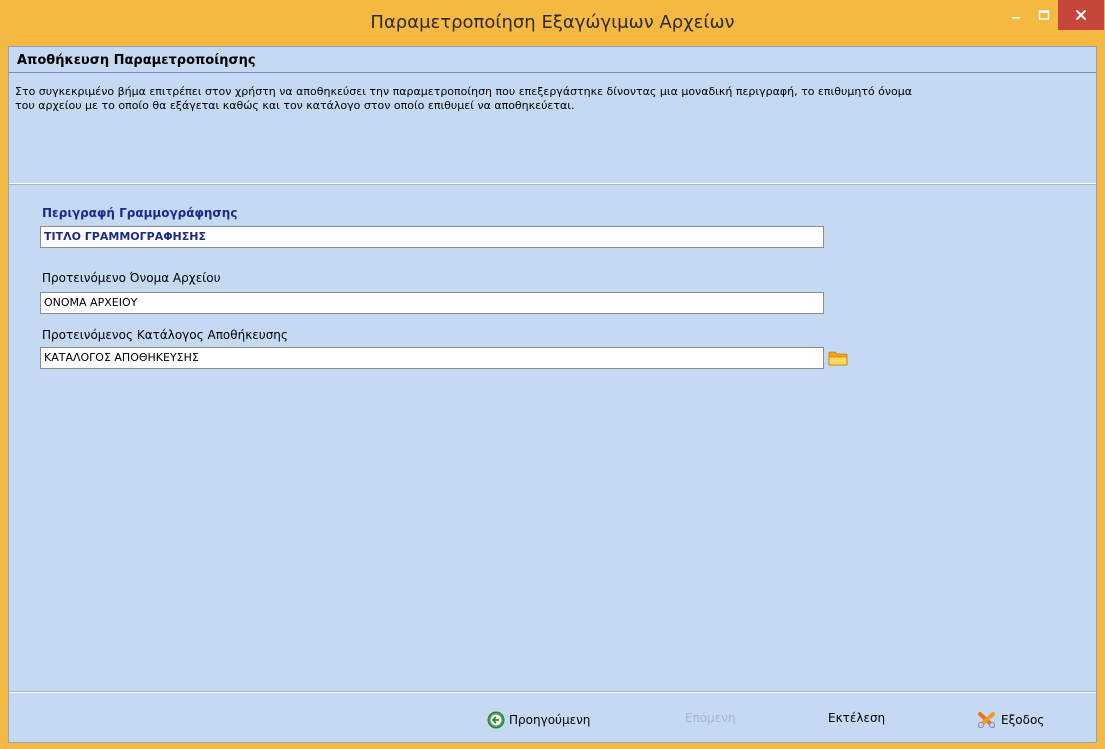 The height and width of the screenshot is (749, 1105). What do you see at coordinates (432, 358) in the screenshot?
I see `folder-field: ΚΑΤΑΛΟΓΟΣ ΑΠΟΘΗΚΕΥΣΗΣ` at bounding box center [432, 358].